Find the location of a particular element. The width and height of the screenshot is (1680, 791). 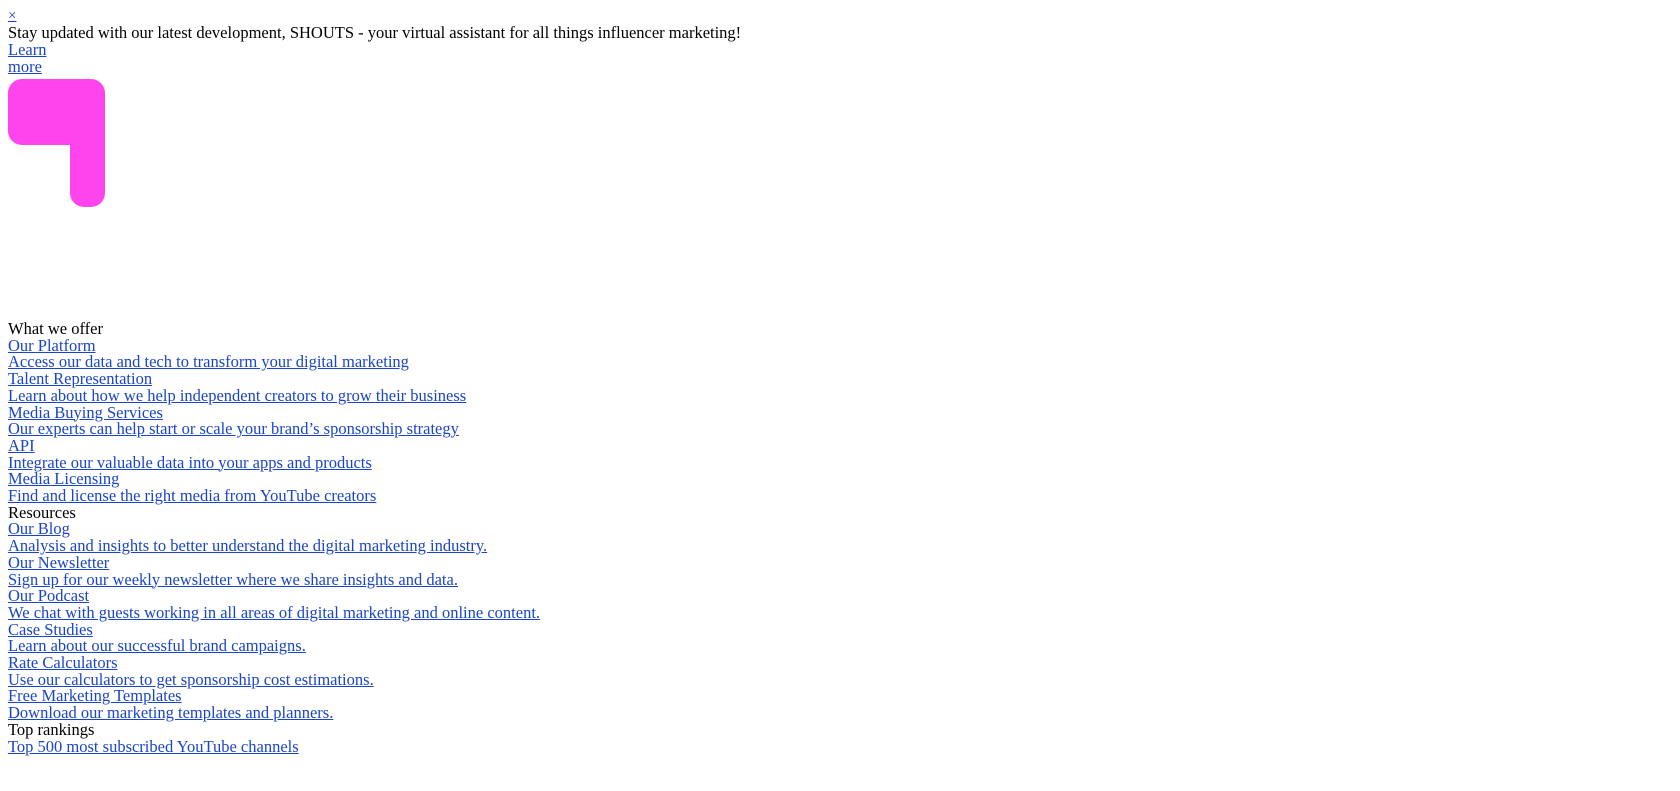

shouts-logo-mark-icon is located at coordinates (56, 143).